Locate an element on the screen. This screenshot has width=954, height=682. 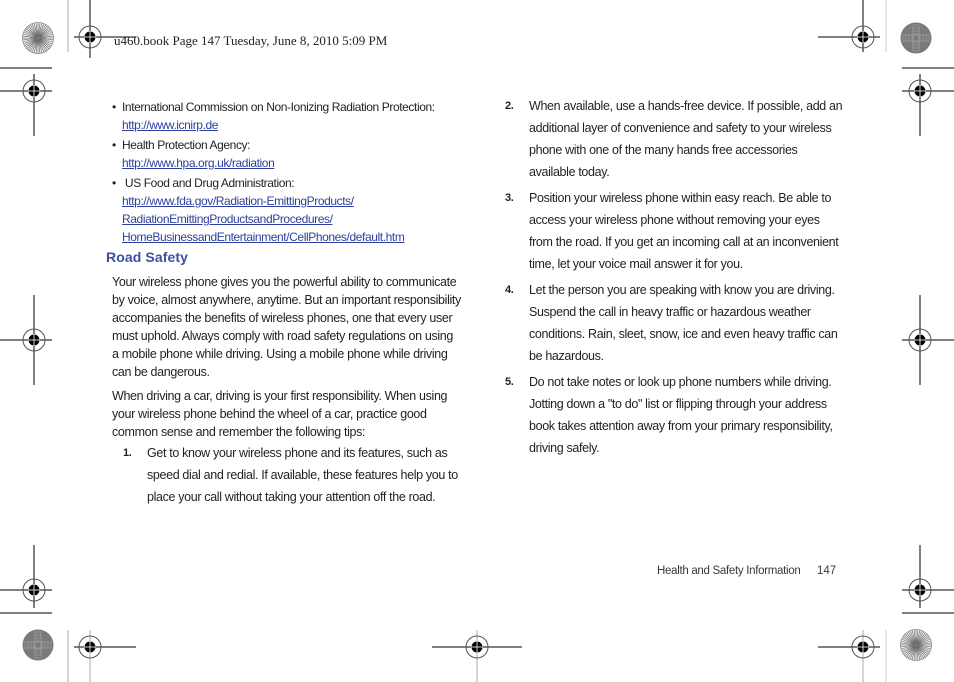
footer-page-number: 147 is located at coordinates (827, 571).